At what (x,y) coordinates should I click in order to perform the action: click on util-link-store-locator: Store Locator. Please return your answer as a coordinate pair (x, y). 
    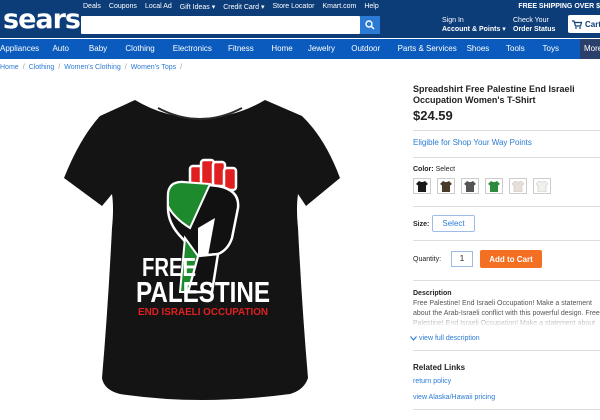
    Looking at the image, I should click on (293, 7).